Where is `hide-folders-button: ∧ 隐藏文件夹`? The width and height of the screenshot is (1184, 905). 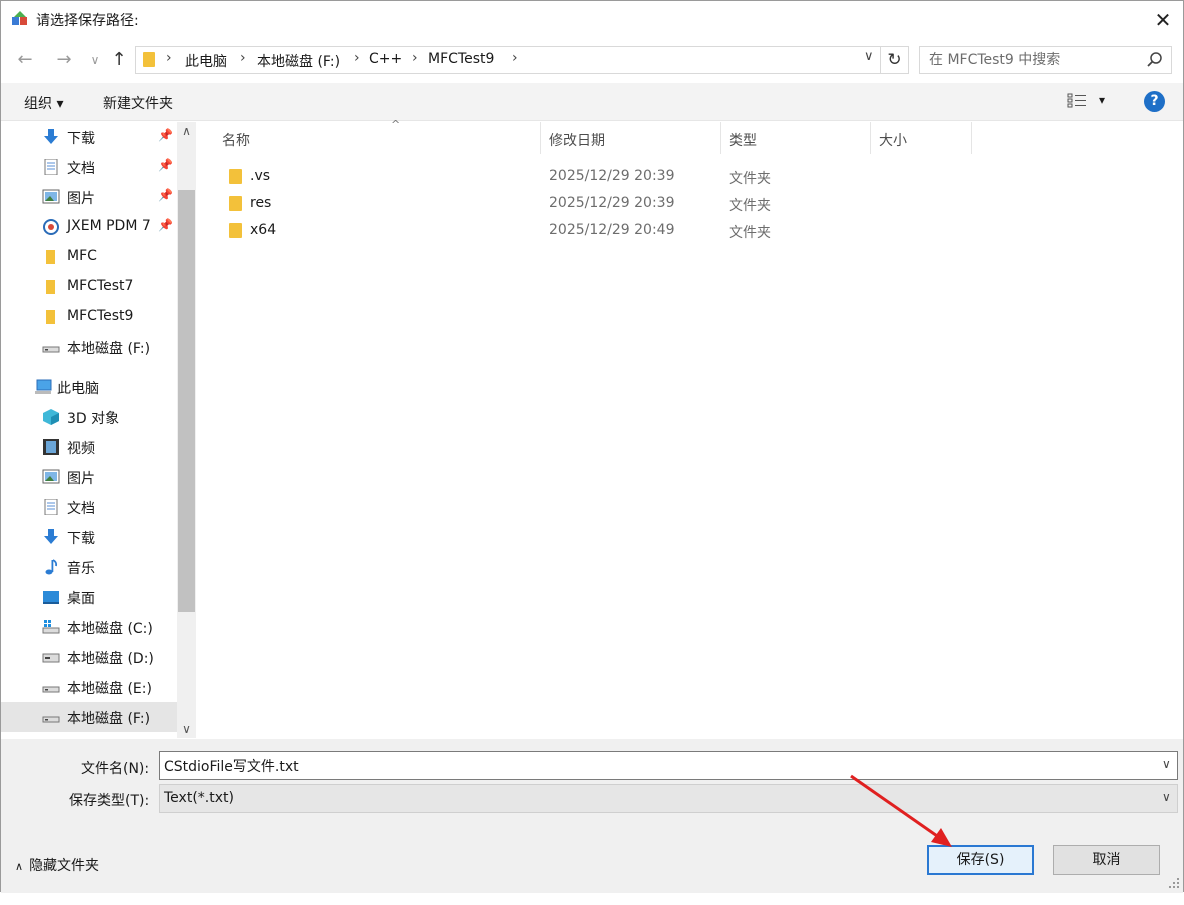 hide-folders-button: ∧ 隐藏文件夹 is located at coordinates (57, 865).